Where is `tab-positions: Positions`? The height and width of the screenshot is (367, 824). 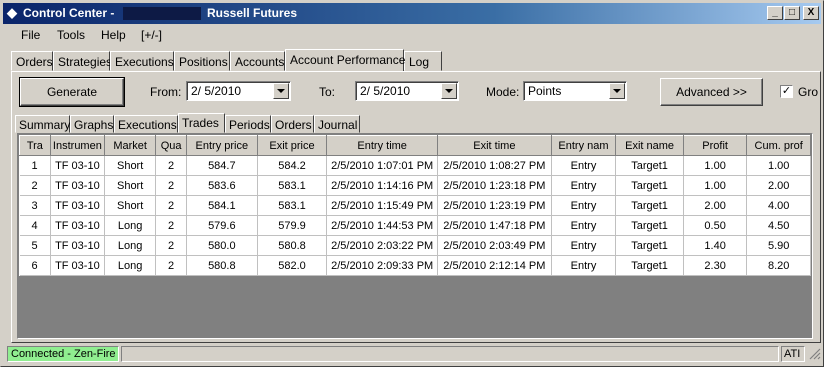
tab-positions: Positions is located at coordinates (202, 61).